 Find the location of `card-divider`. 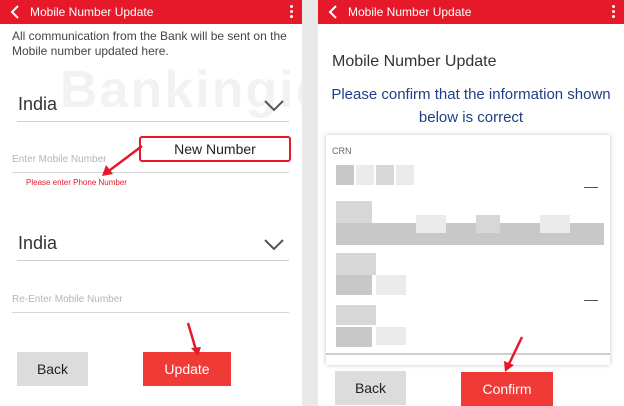

card-divider is located at coordinates (468, 354).